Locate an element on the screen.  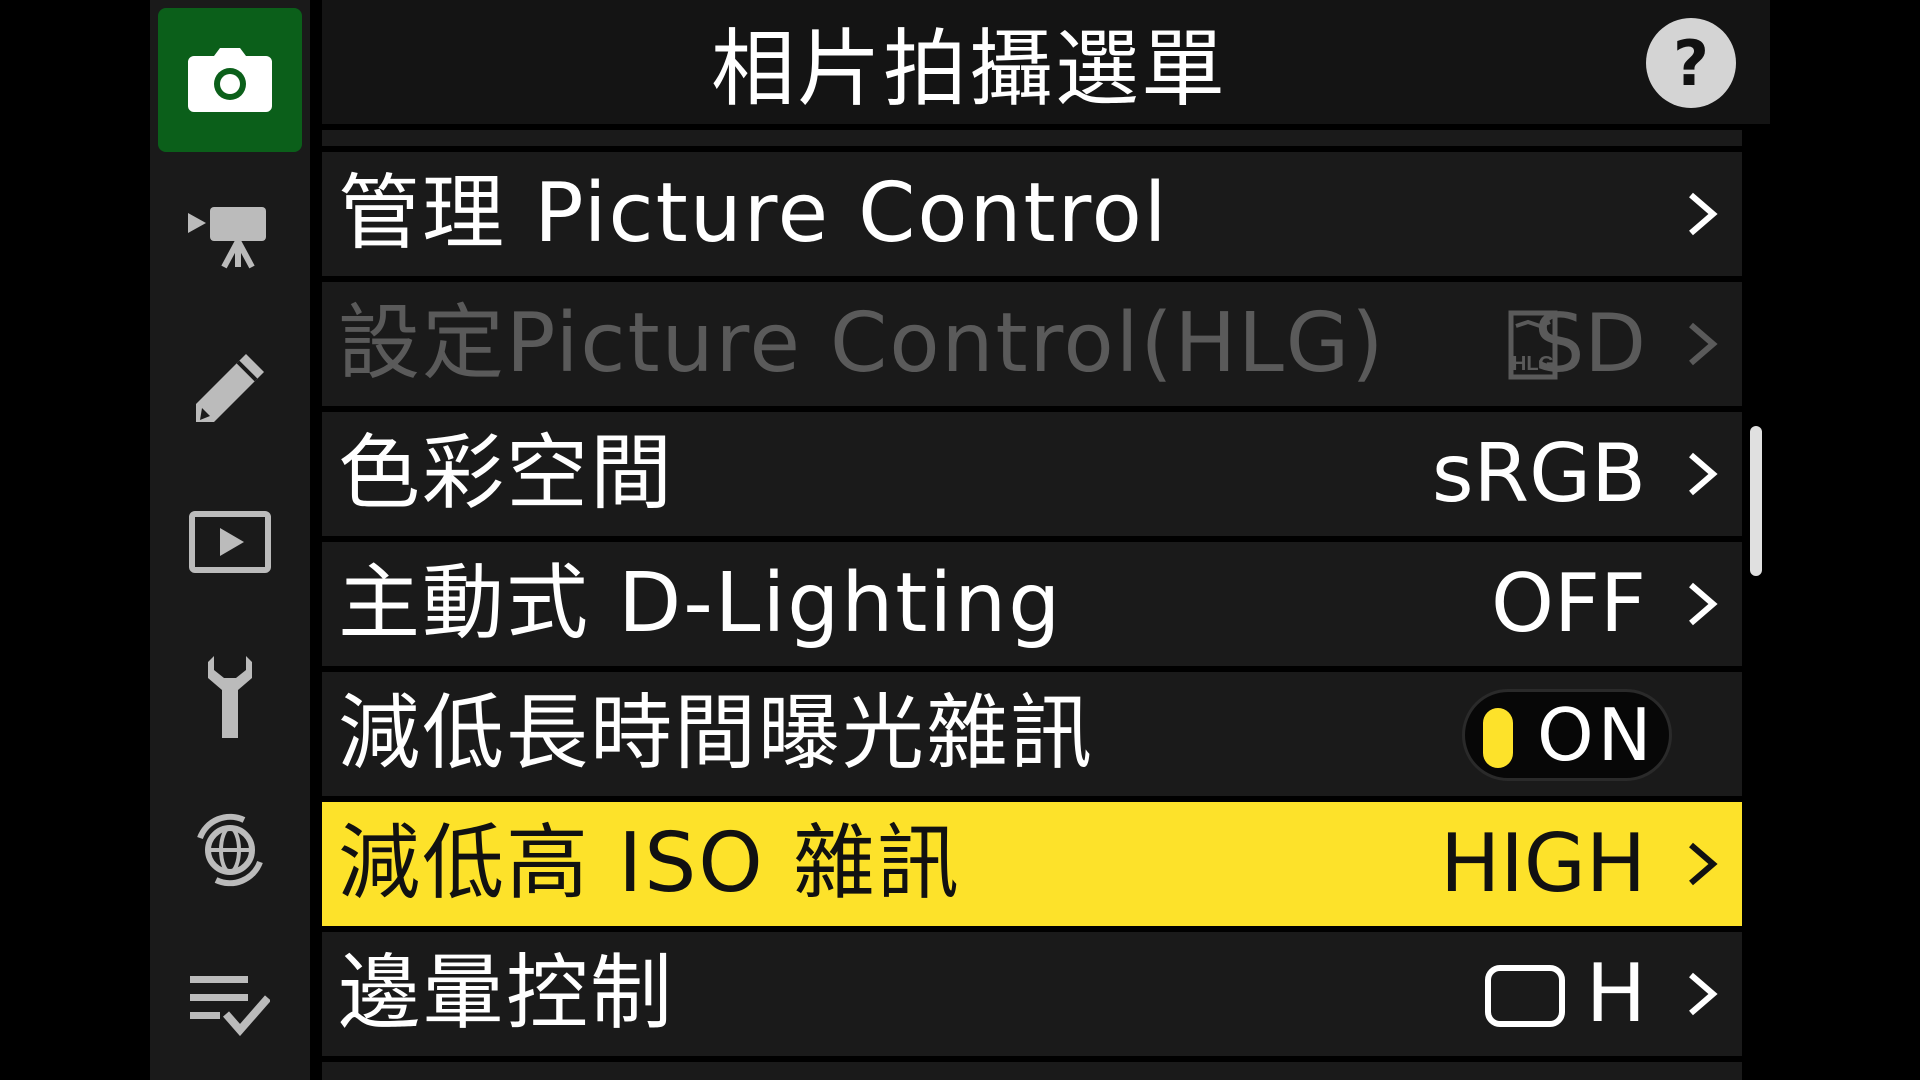
wrench-icon is located at coordinates (230, 697).